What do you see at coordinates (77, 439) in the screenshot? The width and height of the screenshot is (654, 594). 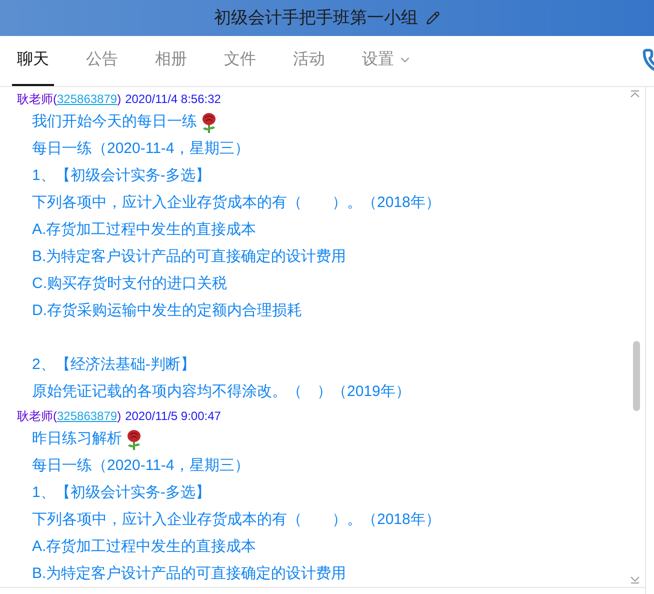 I see `message-text: 昨日练习解析` at bounding box center [77, 439].